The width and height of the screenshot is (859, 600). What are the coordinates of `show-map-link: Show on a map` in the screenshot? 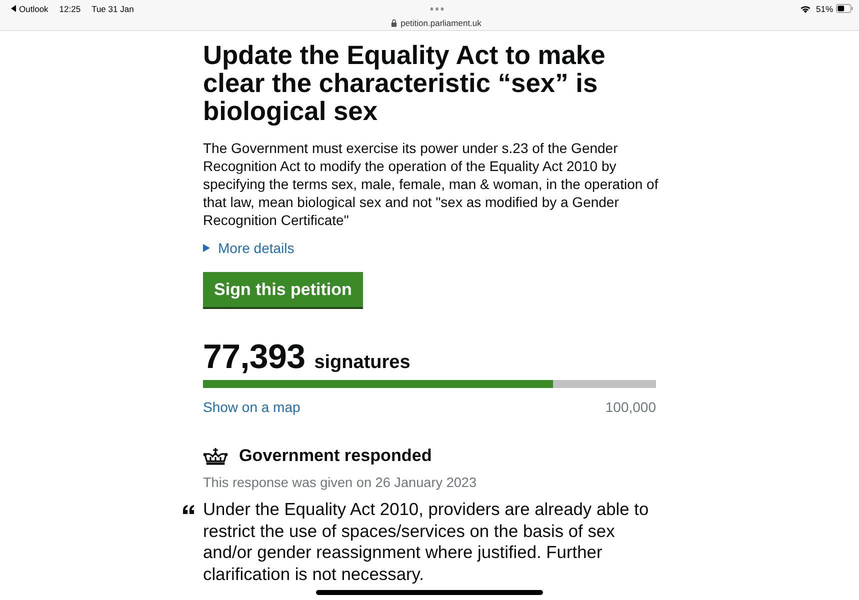 It's located at (251, 407).